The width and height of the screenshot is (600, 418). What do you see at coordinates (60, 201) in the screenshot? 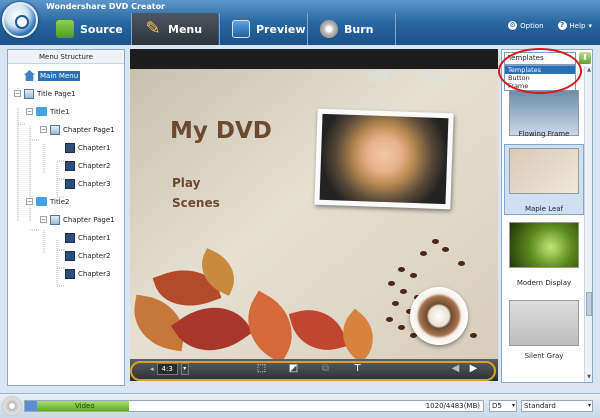
I see `tree-item-label: Title2` at bounding box center [60, 201].